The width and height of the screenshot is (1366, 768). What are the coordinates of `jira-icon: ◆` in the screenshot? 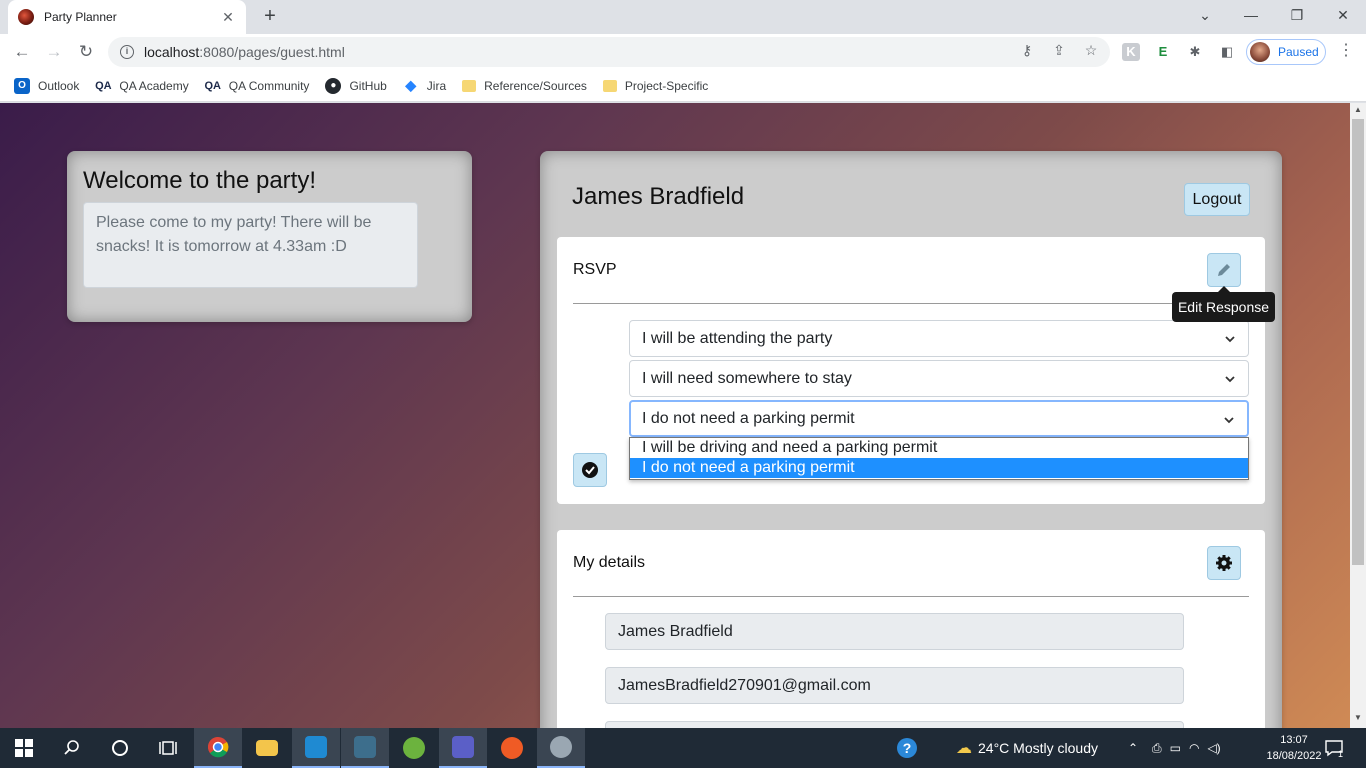 It's located at (411, 85).